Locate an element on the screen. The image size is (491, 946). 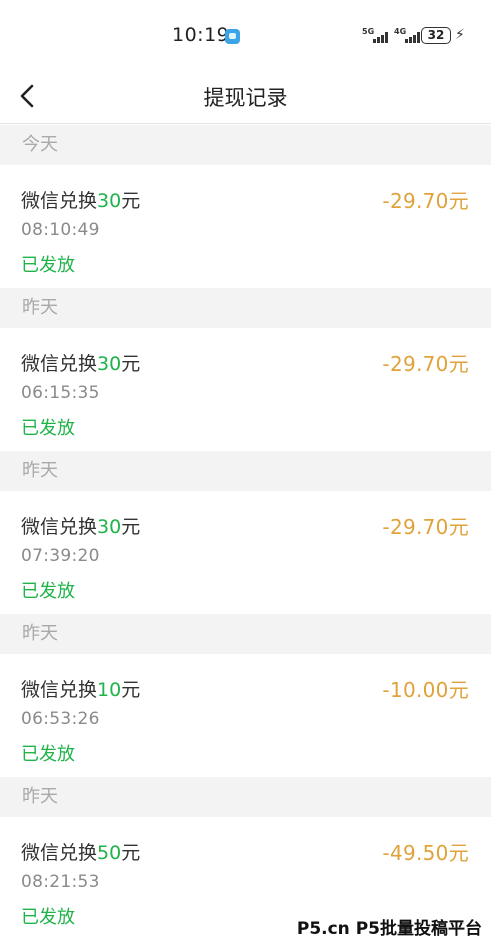
page-title: 提现记录 is located at coordinates (245, 98).